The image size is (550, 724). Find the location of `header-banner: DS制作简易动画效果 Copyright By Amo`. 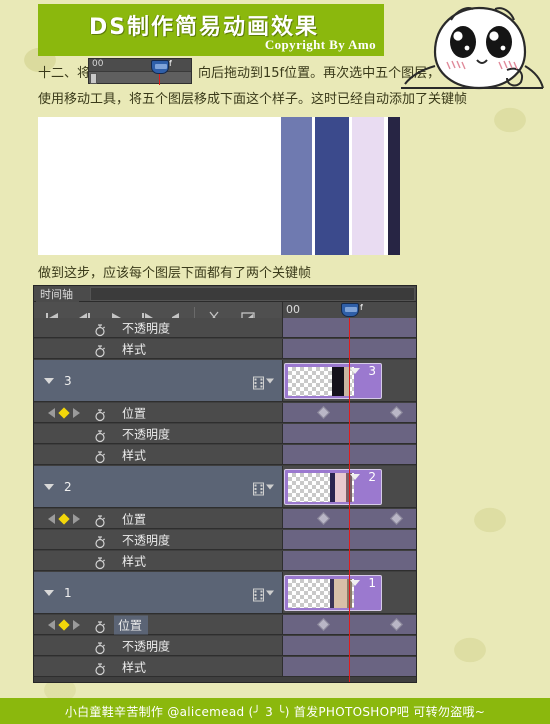

header-banner: DS制作简易动画效果 Copyright By Amo is located at coordinates (211, 30).